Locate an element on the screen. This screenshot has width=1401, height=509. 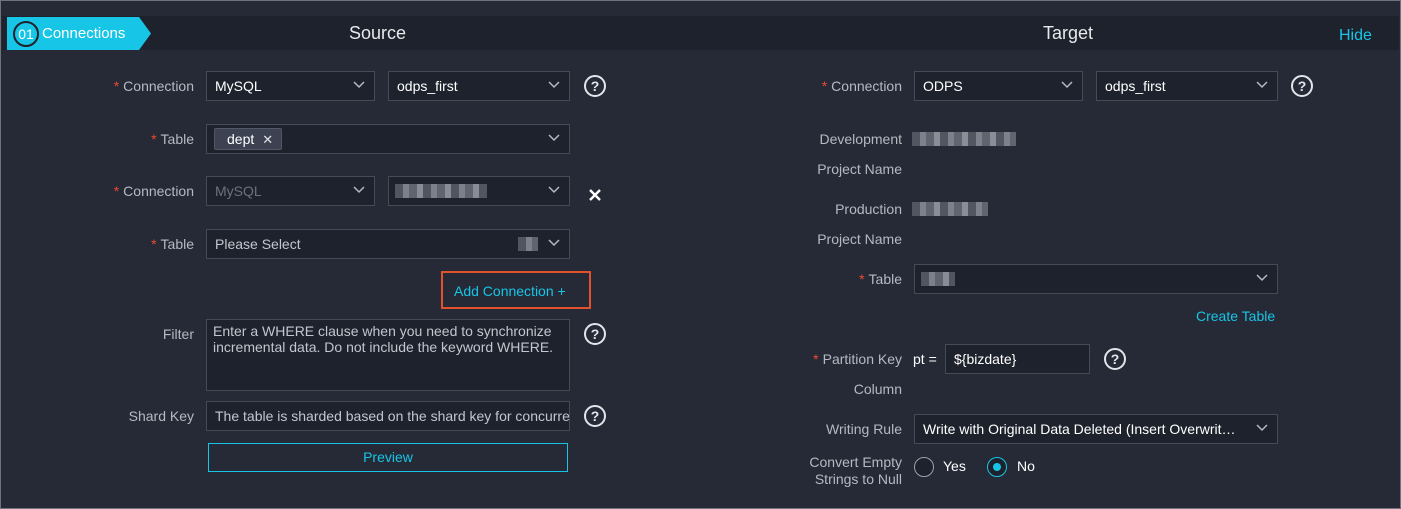
partition-key-label-line1: * Partition Key is located at coordinates (857, 359).